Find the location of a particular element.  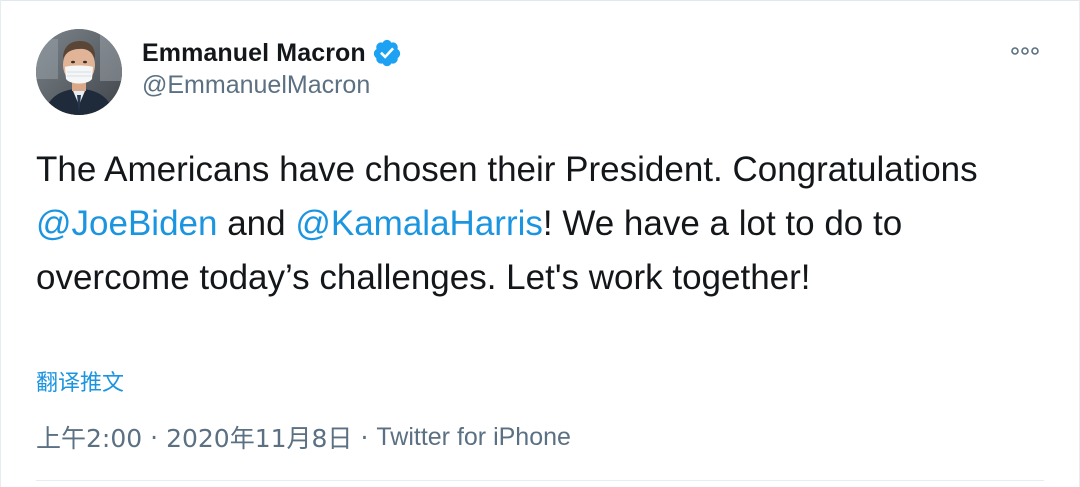

mention-link-joebiden: @JoeBiden is located at coordinates (126, 223).